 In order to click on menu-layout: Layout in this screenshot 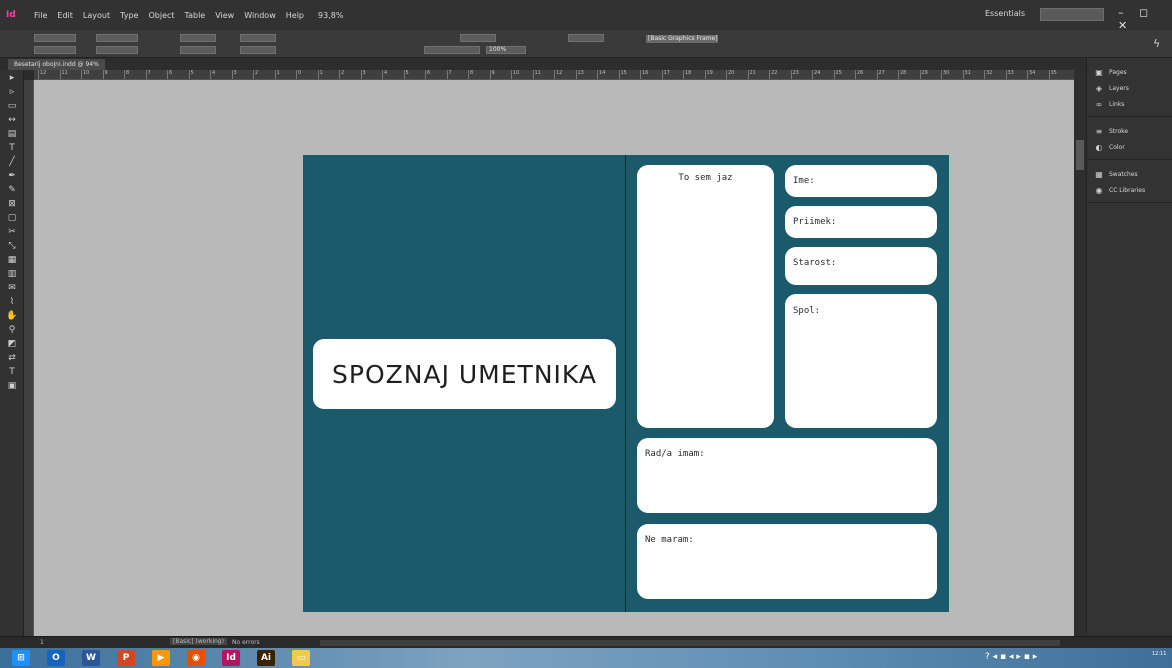, I will do `click(96, 15)`.